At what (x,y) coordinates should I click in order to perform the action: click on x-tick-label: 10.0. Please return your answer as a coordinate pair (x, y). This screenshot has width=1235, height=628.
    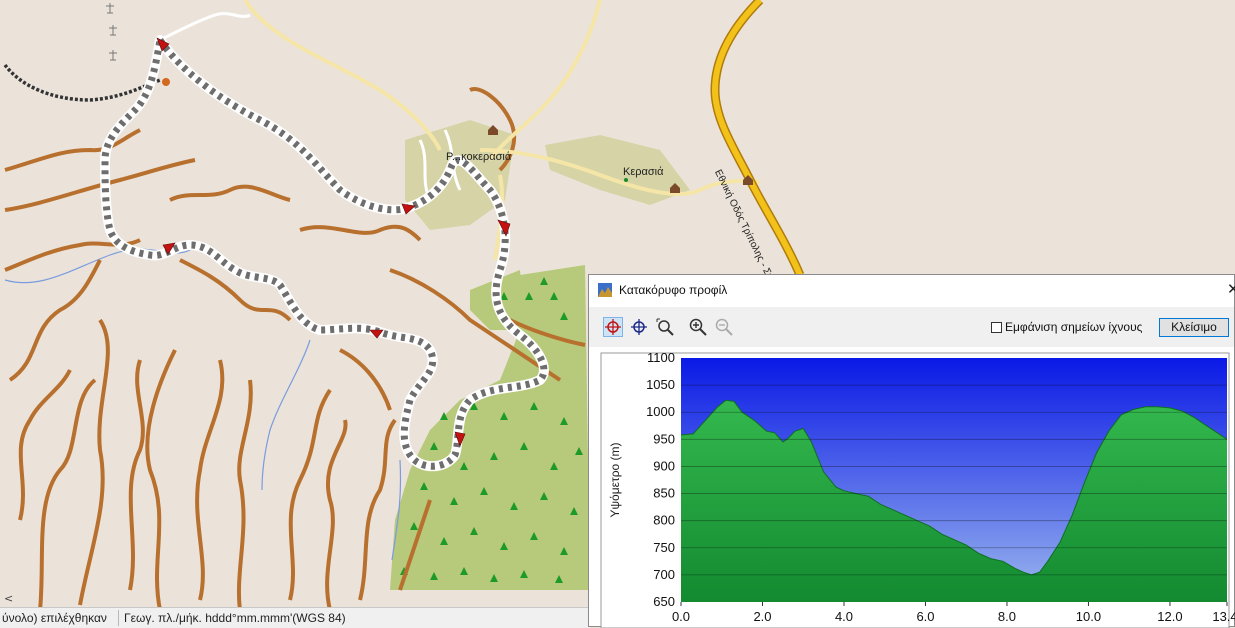
    Looking at the image, I should click on (1088, 616).